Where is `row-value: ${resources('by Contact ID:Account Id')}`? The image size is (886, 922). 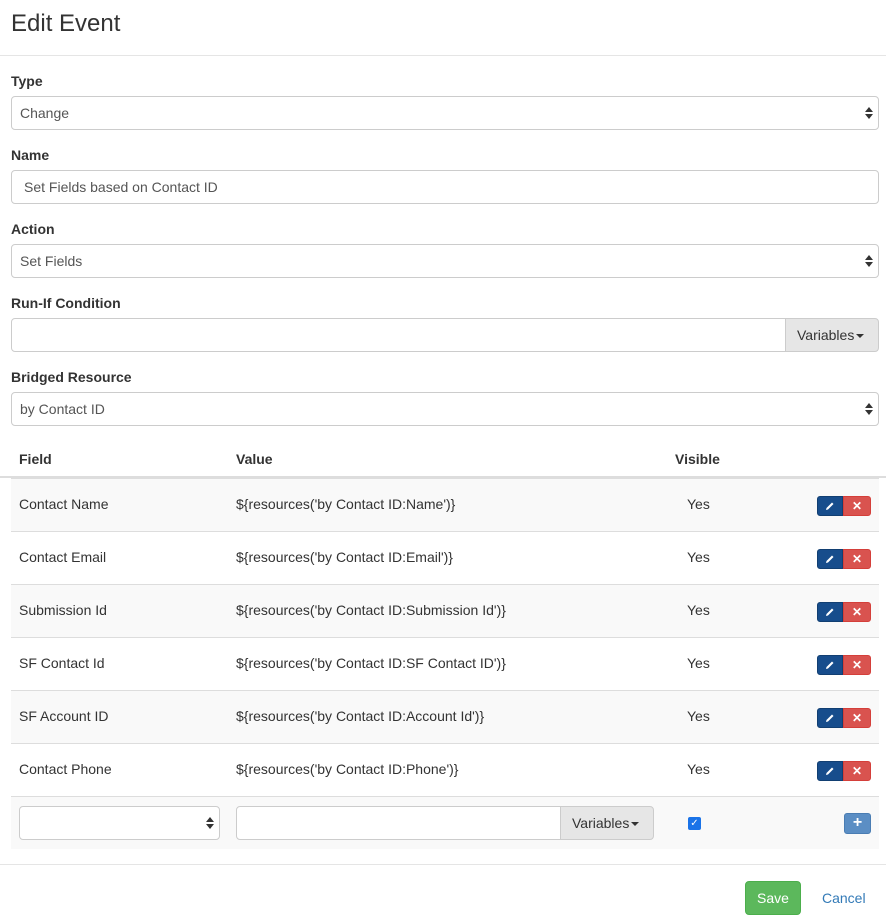
row-value: ${resources('by Contact ID:Account Id')} is located at coordinates (360, 716).